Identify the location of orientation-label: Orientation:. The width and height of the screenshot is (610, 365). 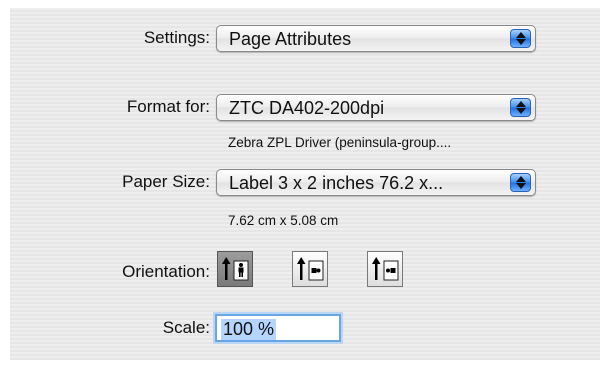
(166, 271).